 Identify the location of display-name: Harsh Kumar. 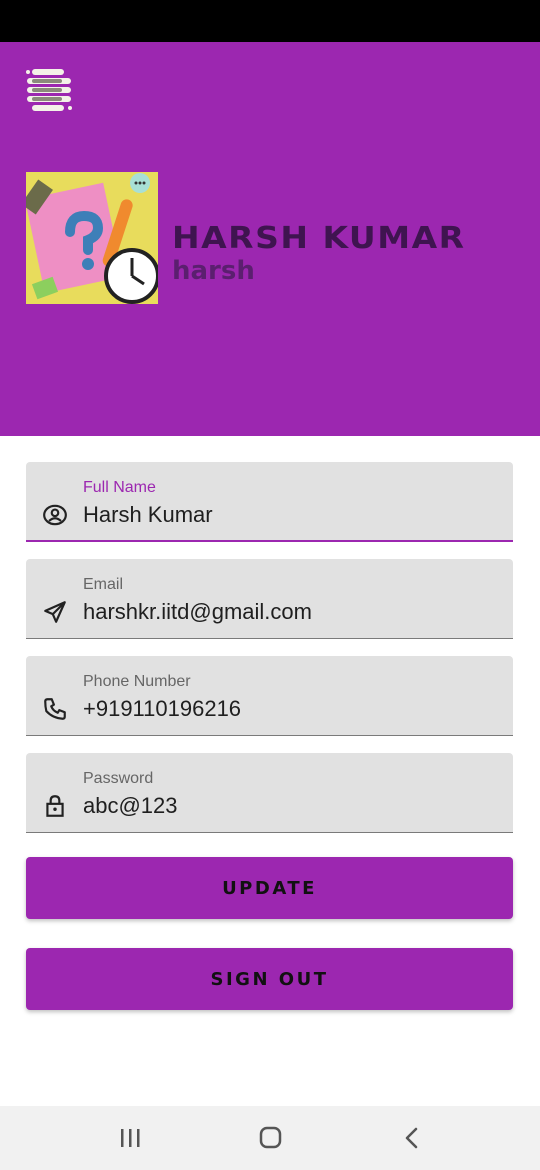
(319, 237).